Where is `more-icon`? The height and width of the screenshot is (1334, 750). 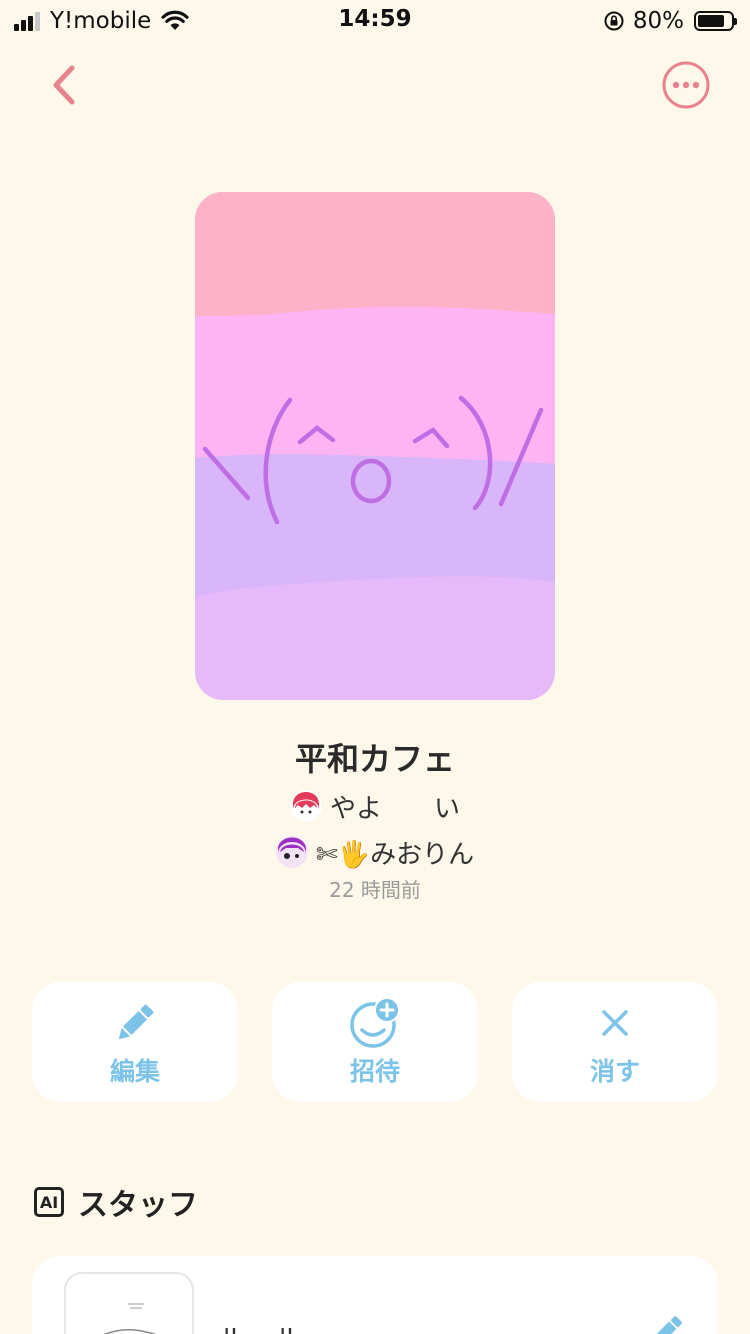
more-icon is located at coordinates (686, 85).